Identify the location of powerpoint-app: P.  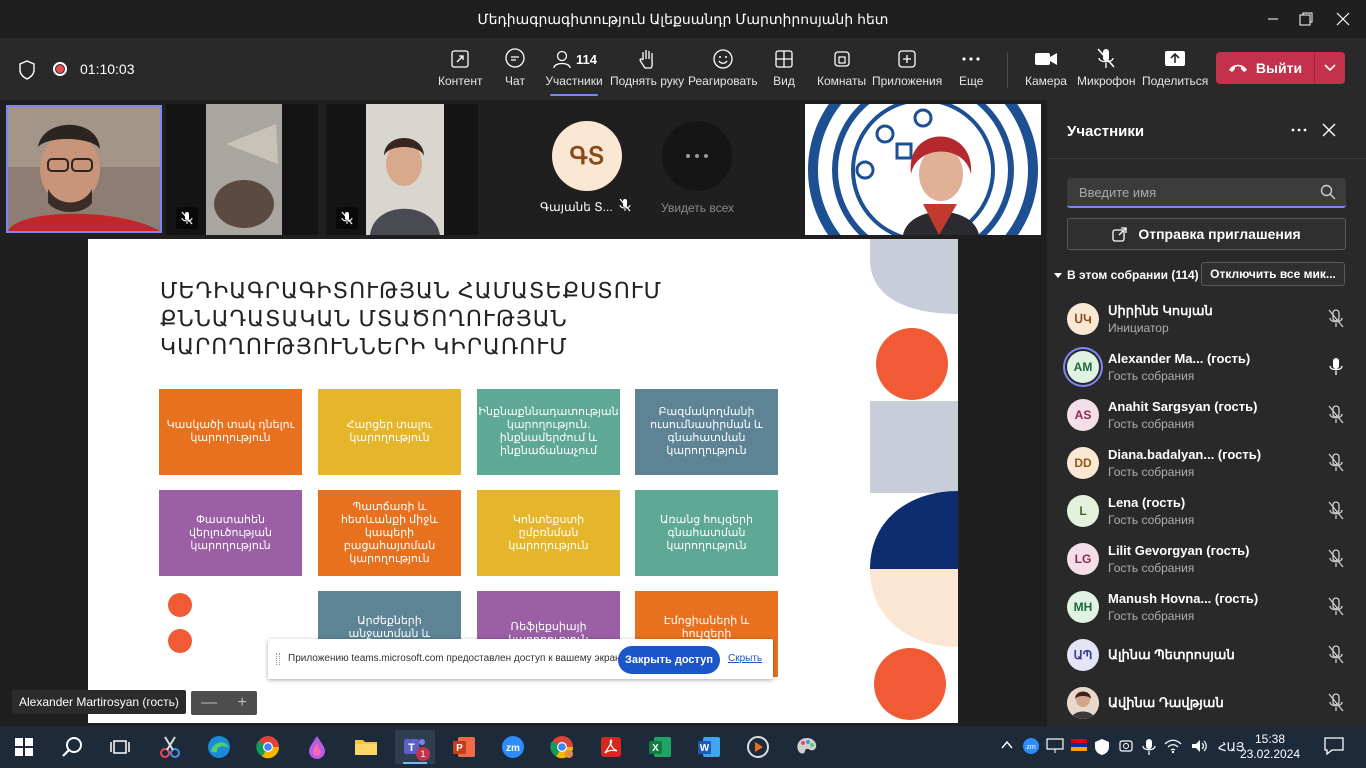
(464, 747).